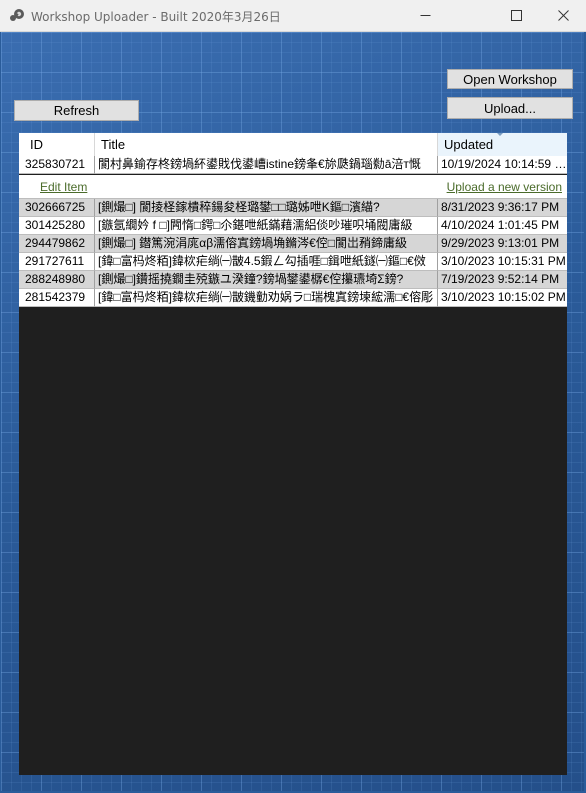 This screenshot has width=586, height=793. What do you see at coordinates (17, 15) in the screenshot?
I see `steam-icon` at bounding box center [17, 15].